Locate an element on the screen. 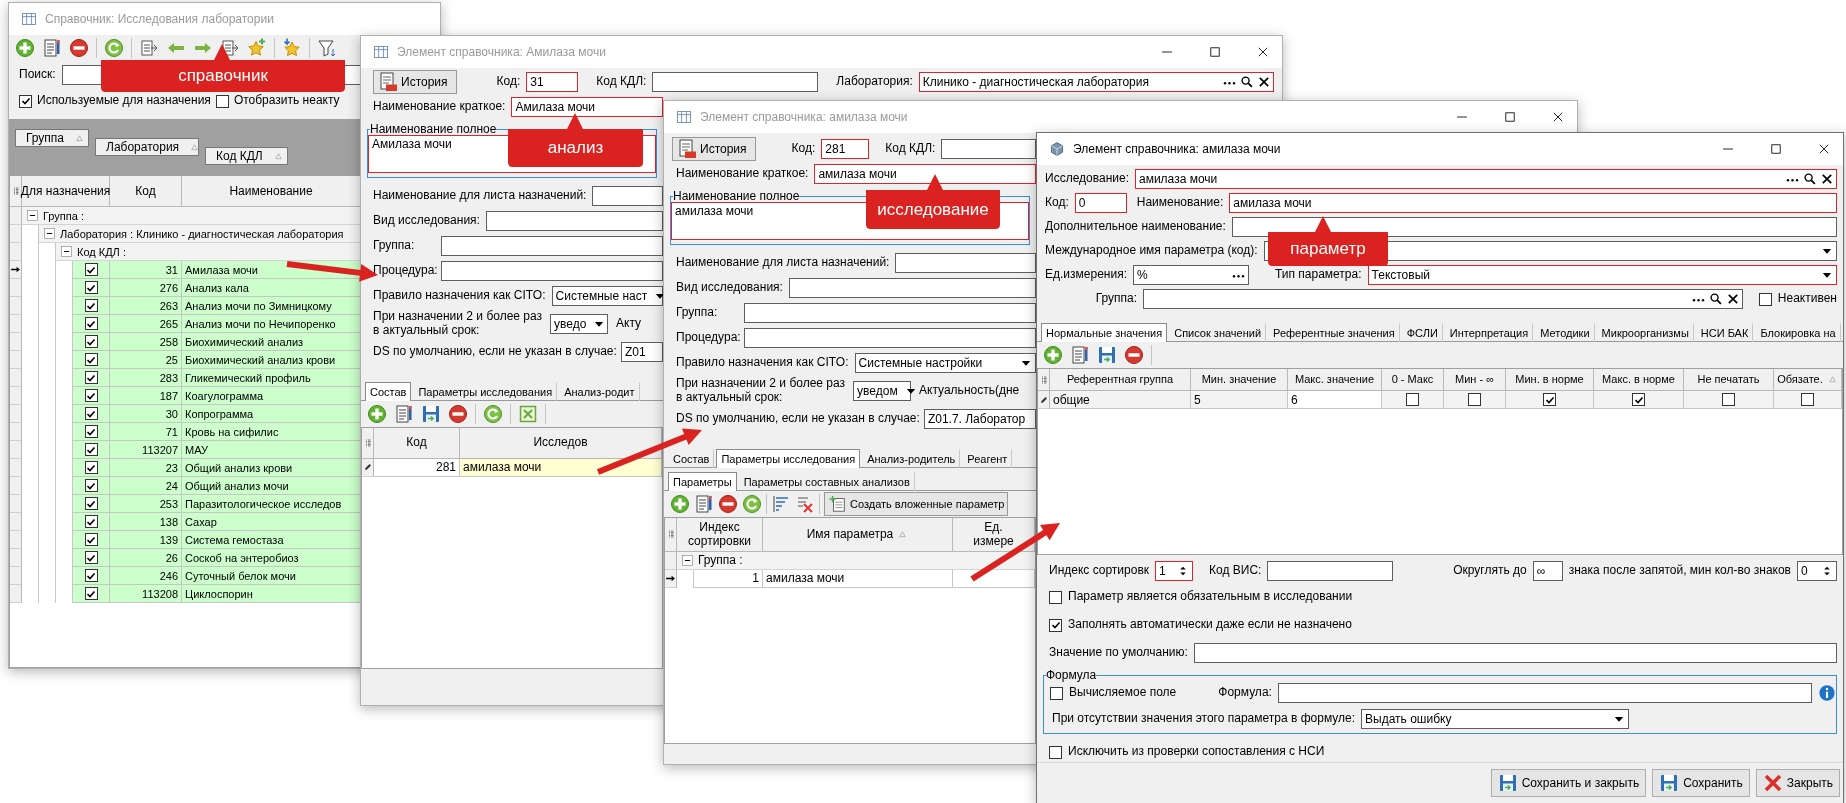 This screenshot has height=803, width=1846. field-label: Округлять до is located at coordinates (1490, 571).